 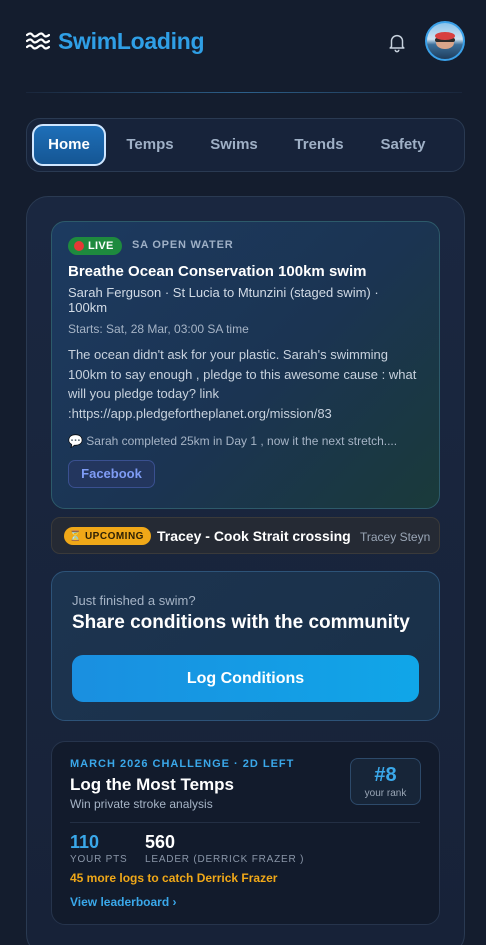 I want to click on event-title: Breathe Ocean Conservation 100km swim, so click(x=217, y=271).